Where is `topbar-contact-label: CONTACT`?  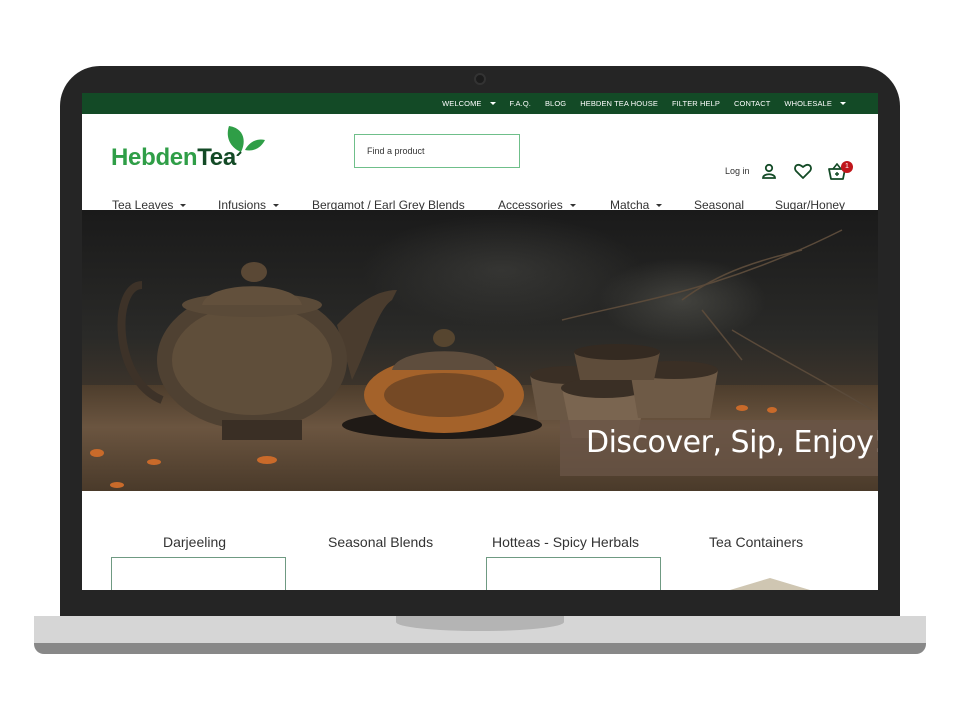 topbar-contact-label: CONTACT is located at coordinates (752, 103).